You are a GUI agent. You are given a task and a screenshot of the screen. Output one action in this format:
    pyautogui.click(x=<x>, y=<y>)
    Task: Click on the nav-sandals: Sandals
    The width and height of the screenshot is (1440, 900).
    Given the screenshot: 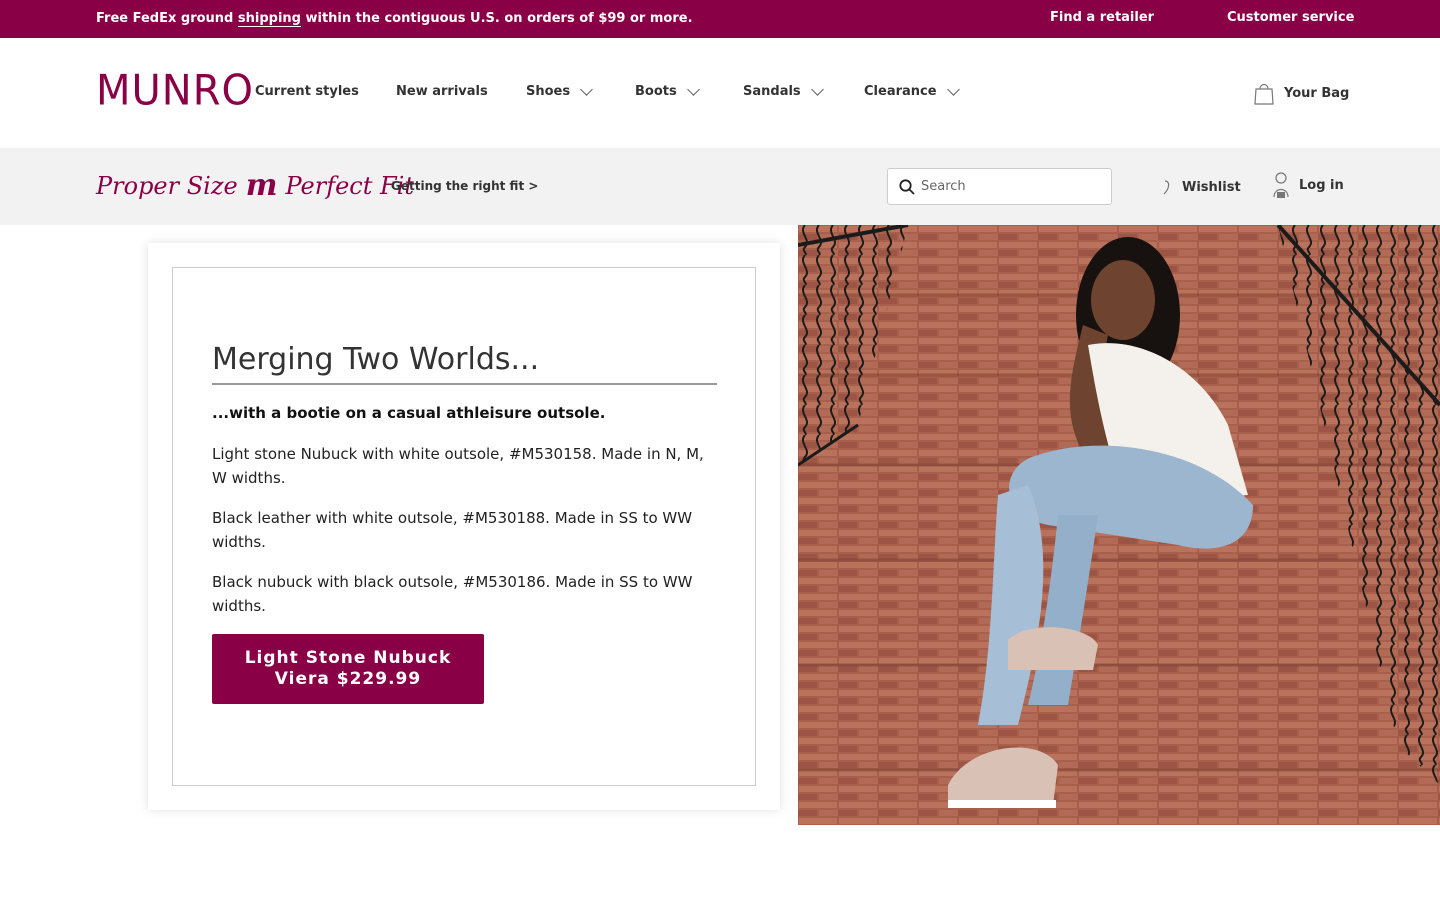 What is the action you would take?
    pyautogui.click(x=783, y=90)
    